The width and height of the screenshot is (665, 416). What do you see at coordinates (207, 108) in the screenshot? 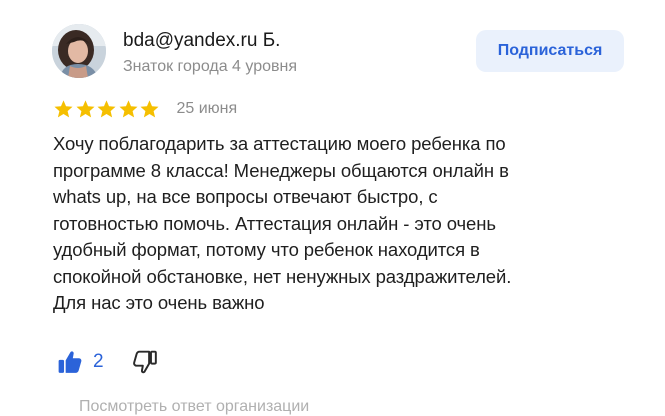
I see `review-date: 25 июня` at bounding box center [207, 108].